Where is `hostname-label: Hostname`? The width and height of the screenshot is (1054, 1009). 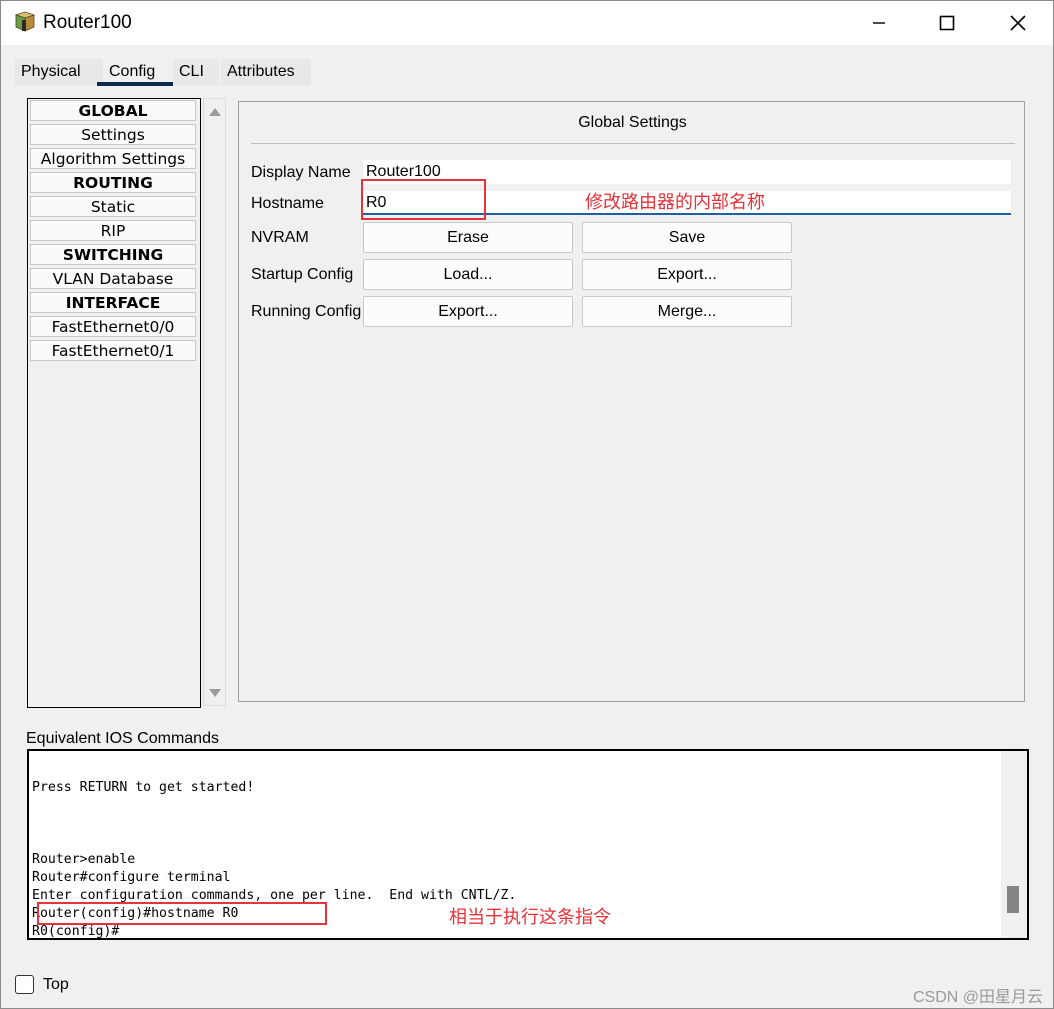
hostname-label: Hostname is located at coordinates (287, 203).